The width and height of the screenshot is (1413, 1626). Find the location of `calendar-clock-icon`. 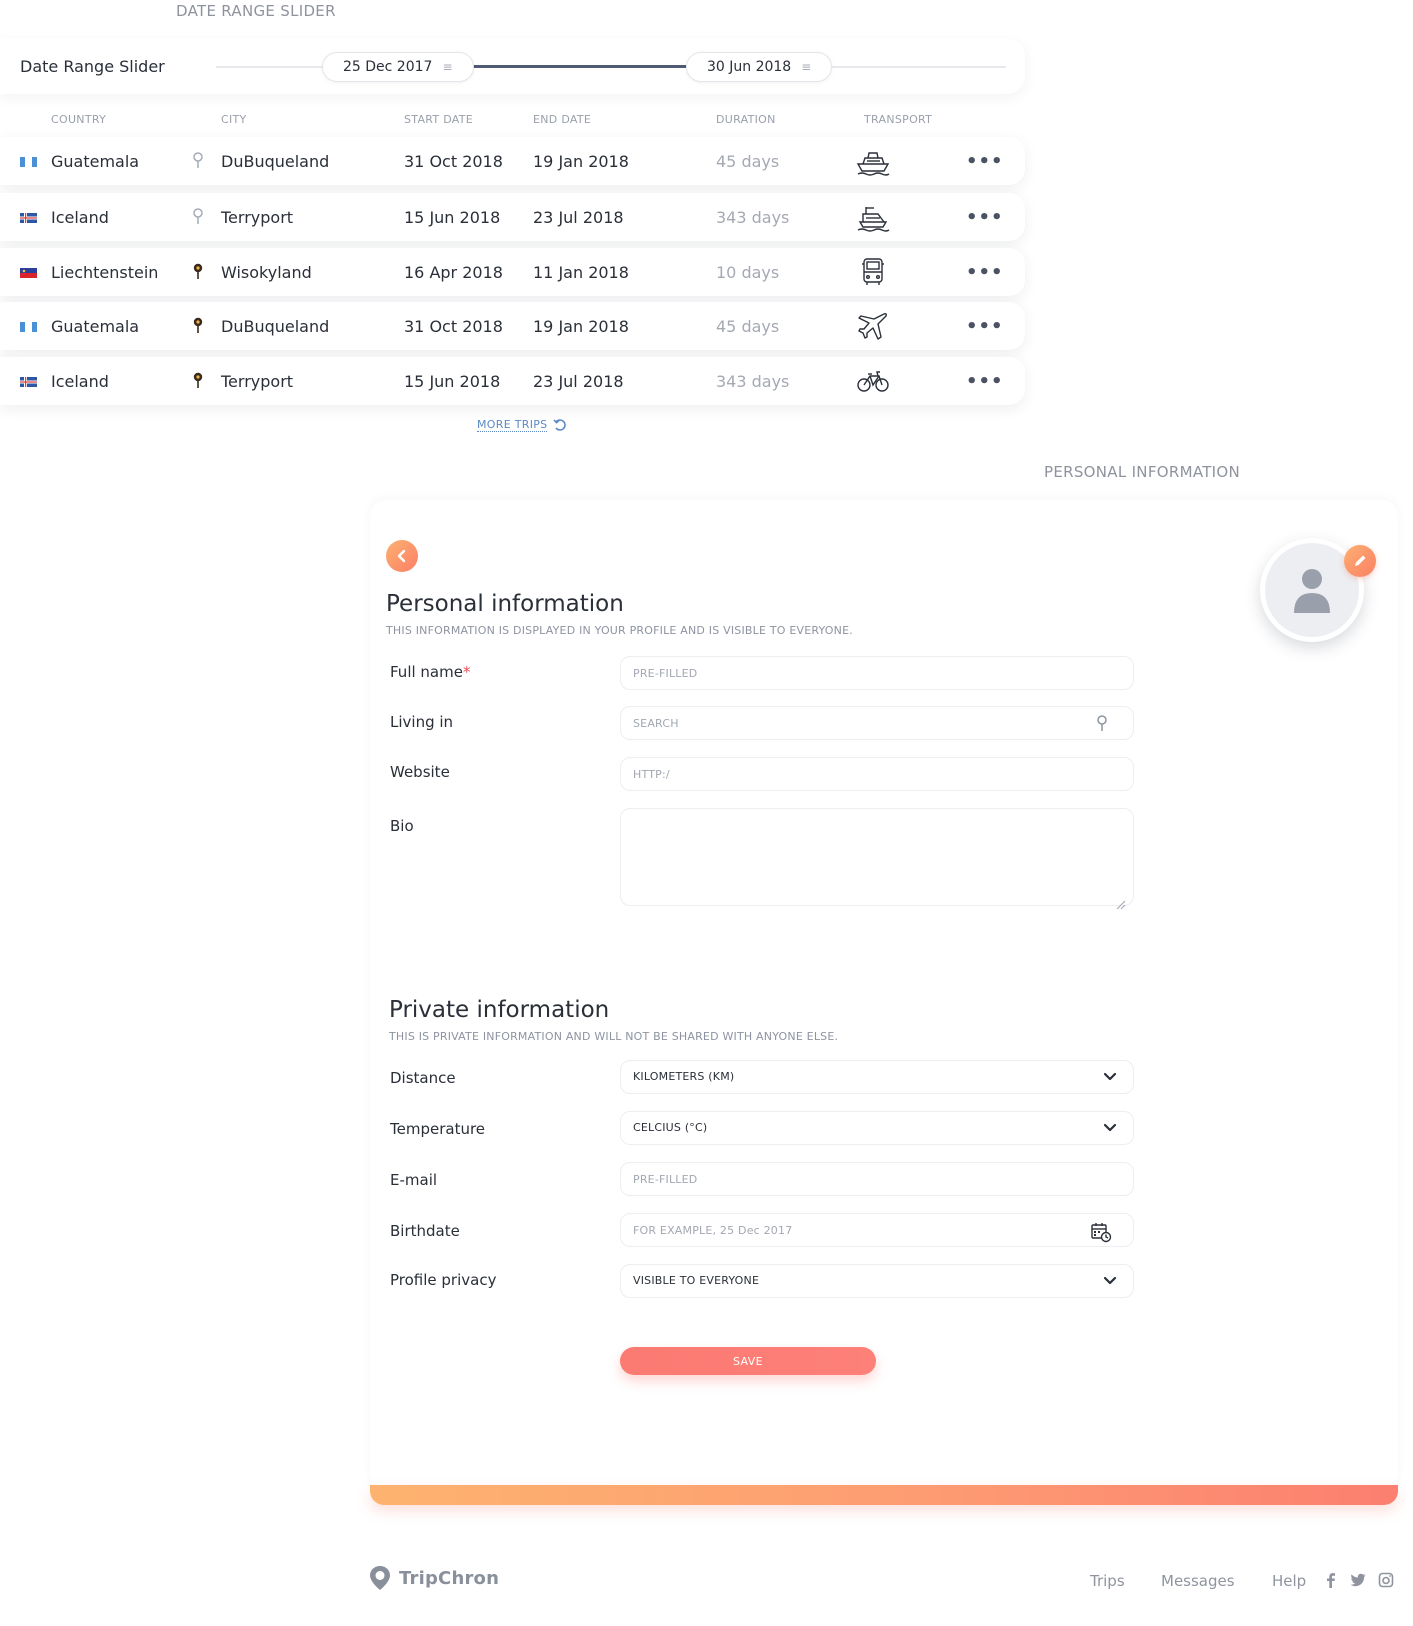

calendar-clock-icon is located at coordinates (1101, 1232).